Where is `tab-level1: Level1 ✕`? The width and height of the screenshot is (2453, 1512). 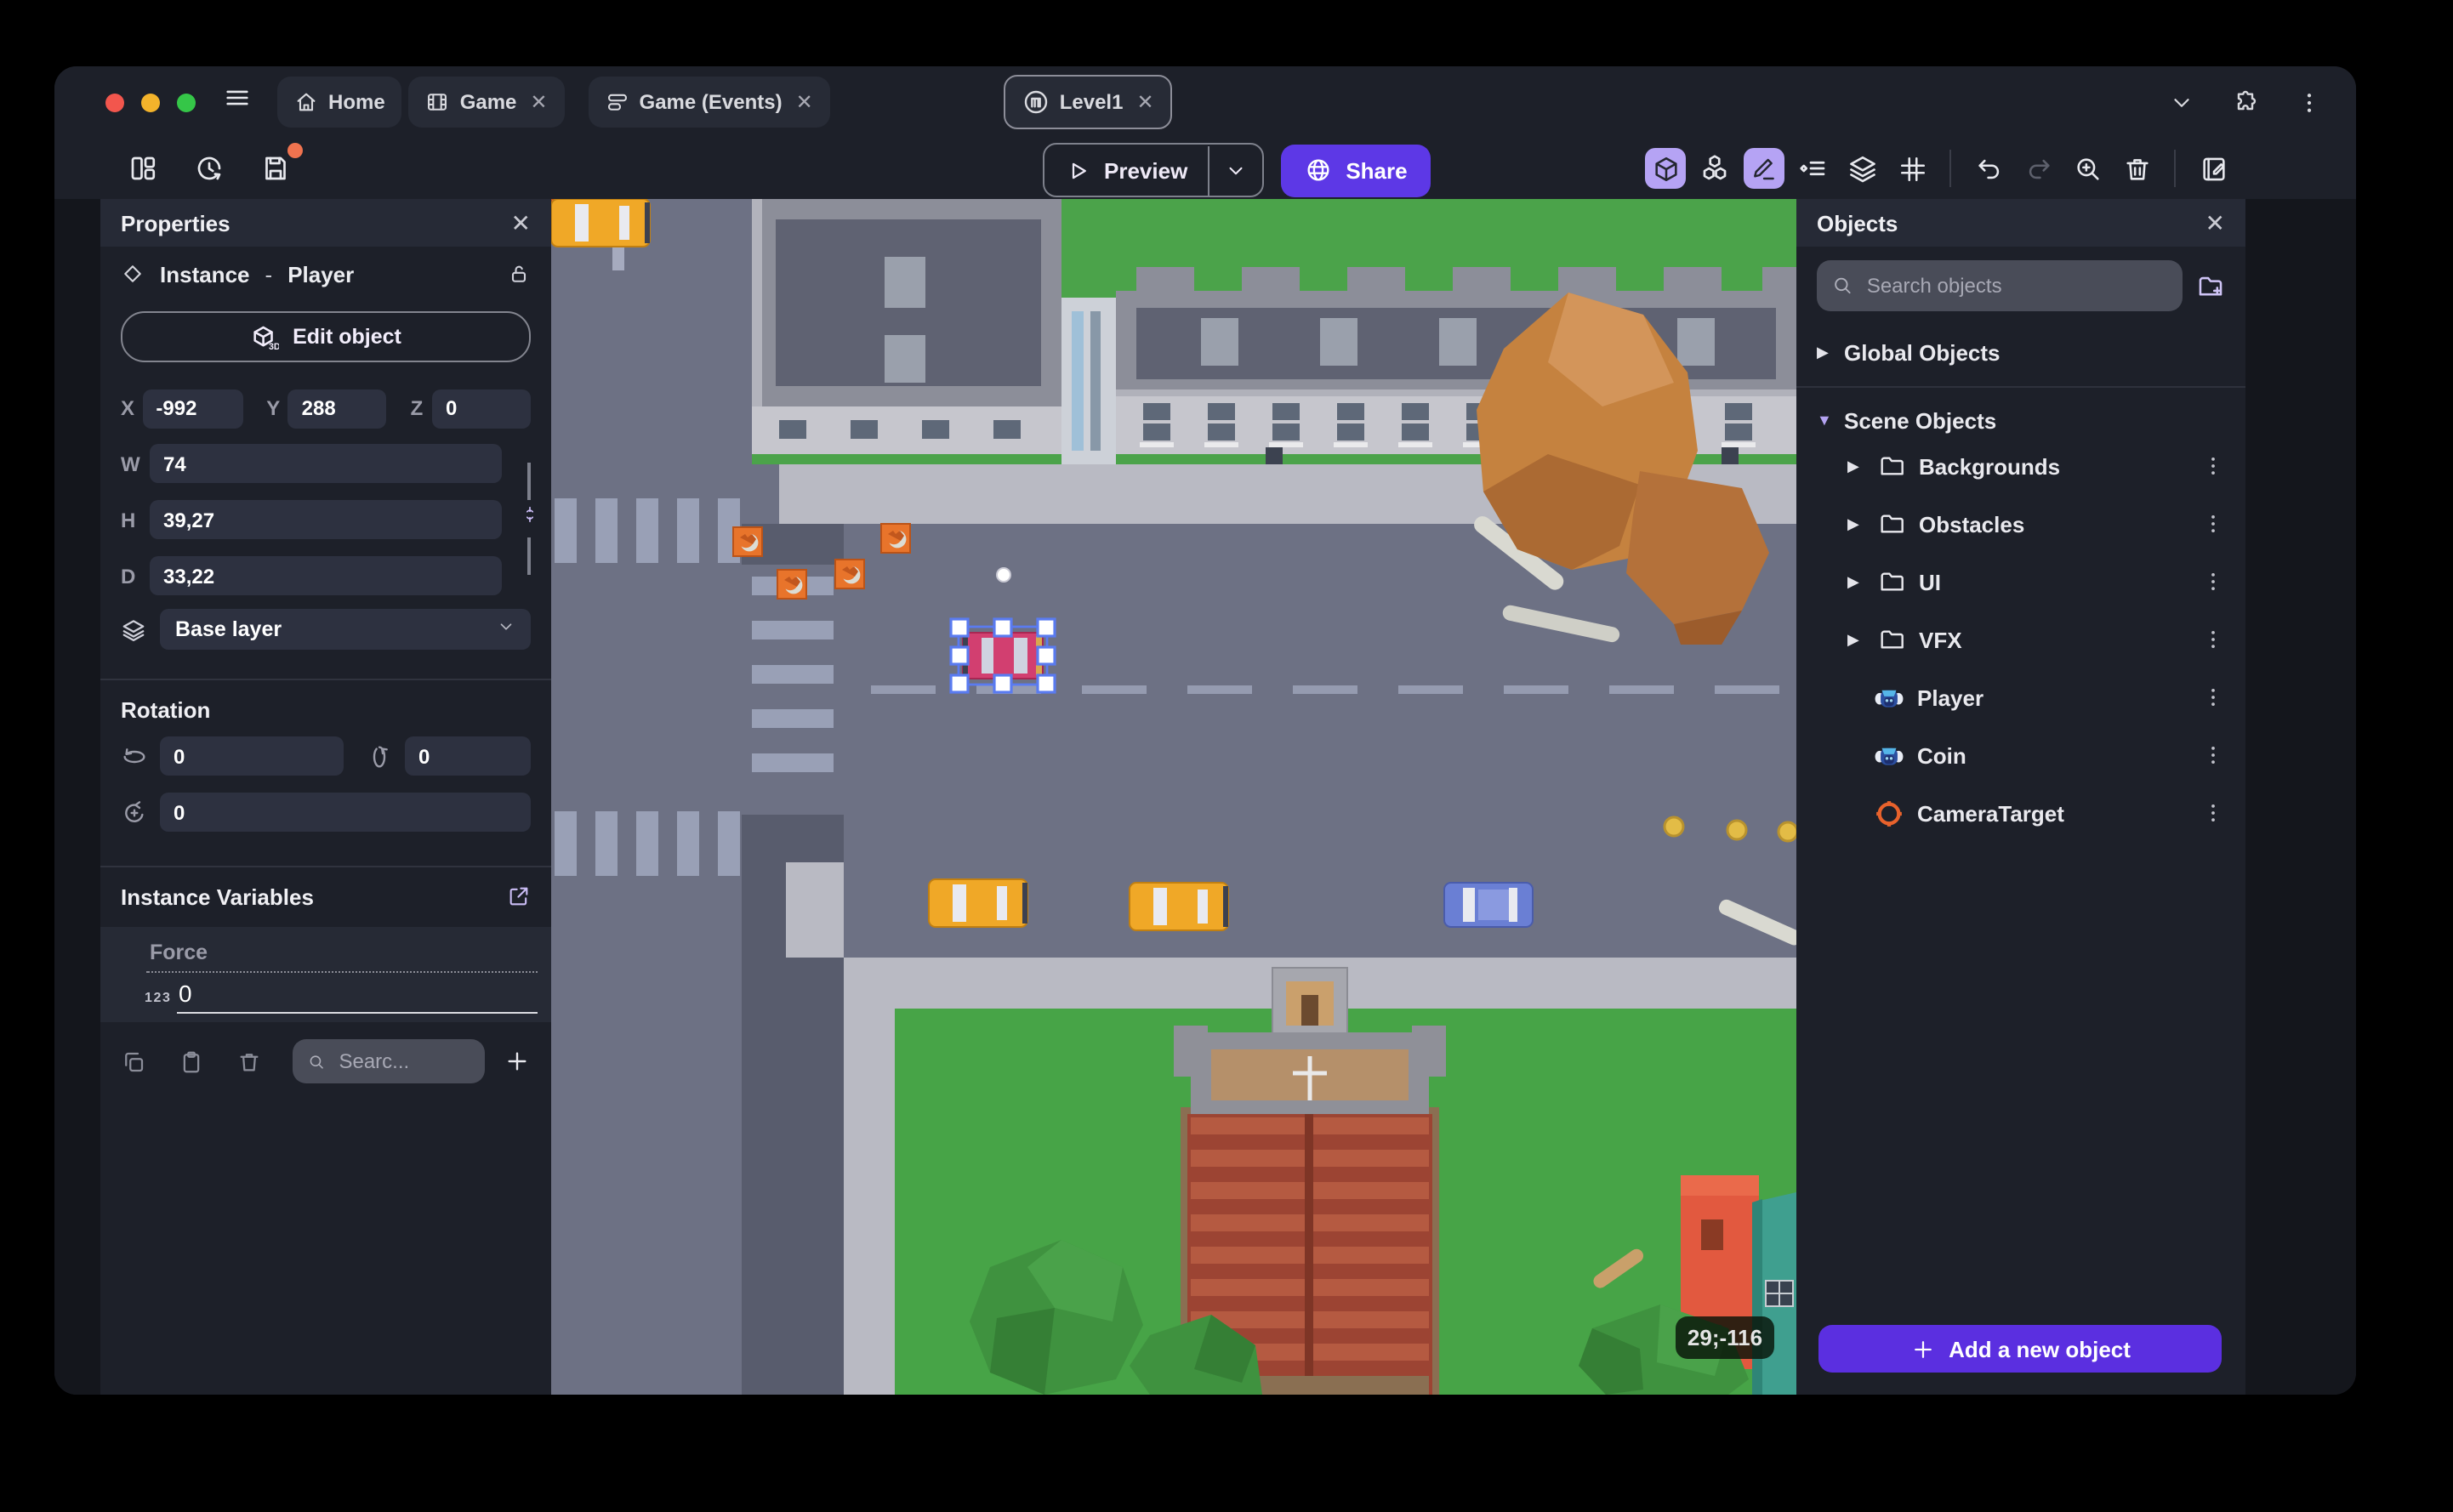
tab-level1: Level1 ✕ is located at coordinates (1088, 102).